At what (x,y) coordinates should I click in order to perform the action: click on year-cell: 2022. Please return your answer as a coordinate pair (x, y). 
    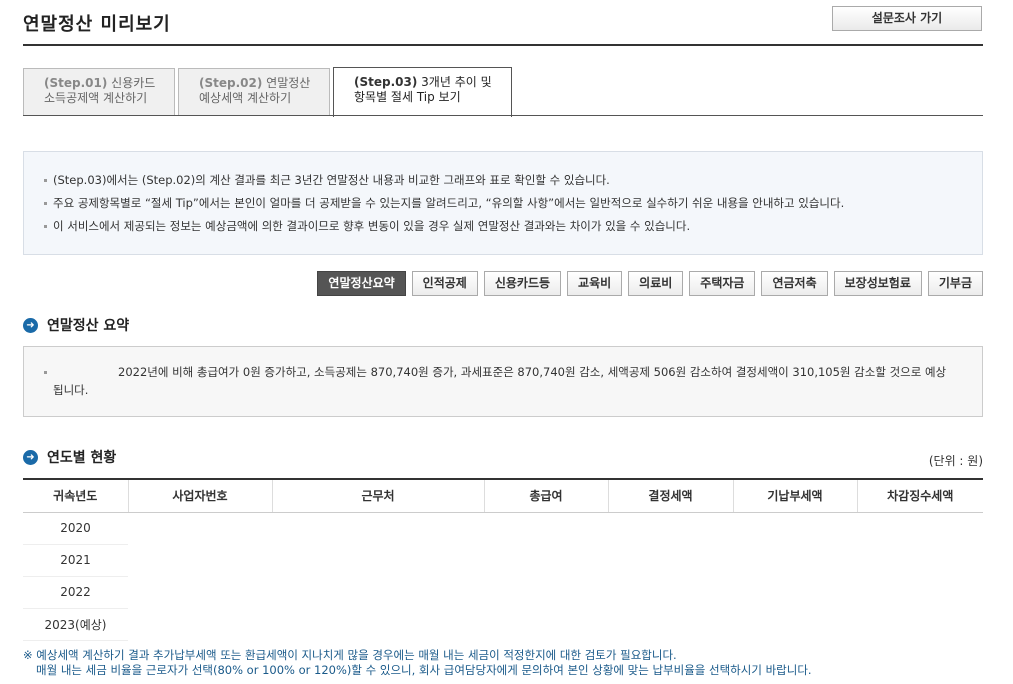
    Looking at the image, I should click on (75, 592).